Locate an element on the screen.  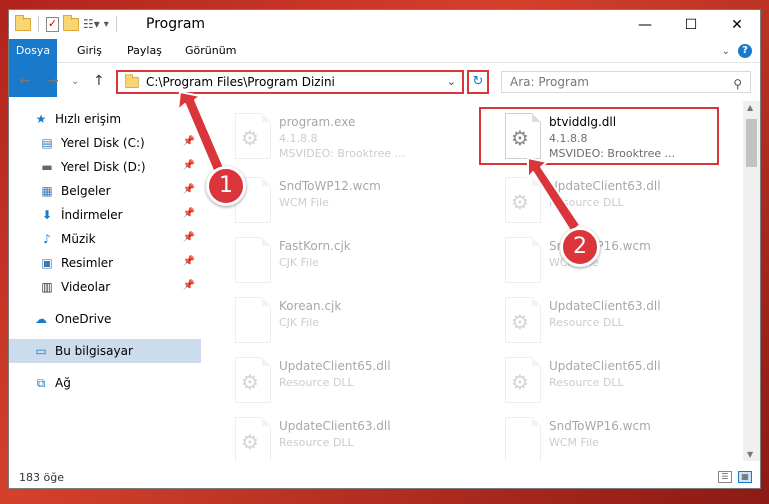
sidebar-item-label: OneDrive is located at coordinates (83, 319).